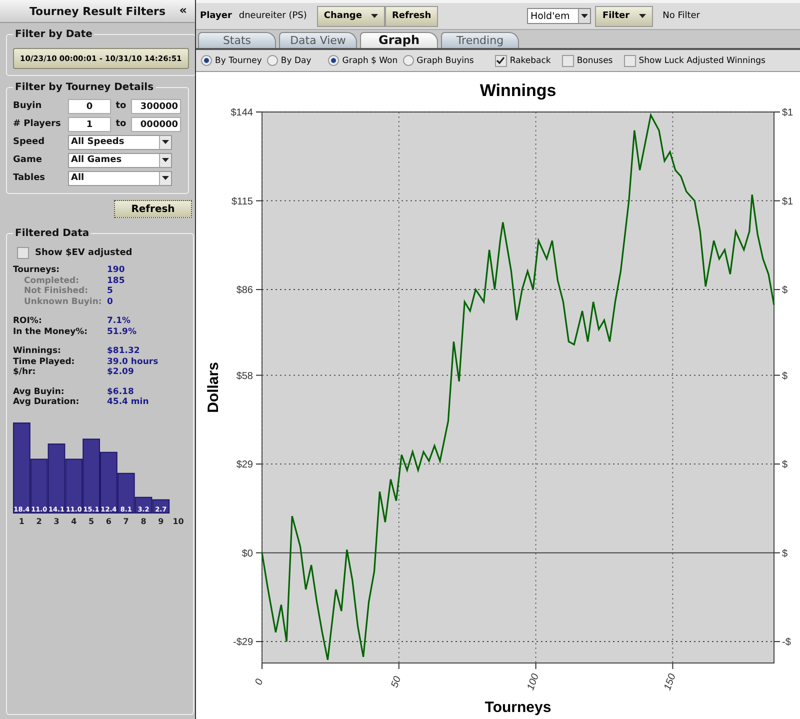 This screenshot has width=800, height=719. What do you see at coordinates (51, 331) in the screenshot?
I see `stat-label: In the Money%:` at bounding box center [51, 331].